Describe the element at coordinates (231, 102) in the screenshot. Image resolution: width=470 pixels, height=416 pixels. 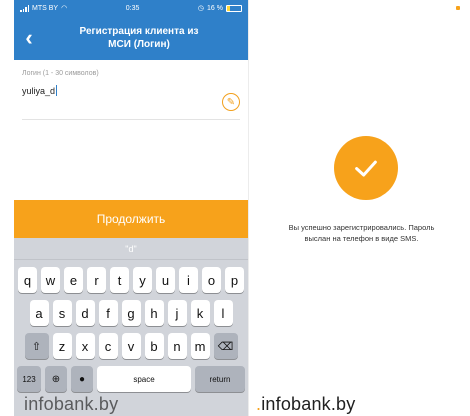
I see `pencil-icon: ✎` at that location.